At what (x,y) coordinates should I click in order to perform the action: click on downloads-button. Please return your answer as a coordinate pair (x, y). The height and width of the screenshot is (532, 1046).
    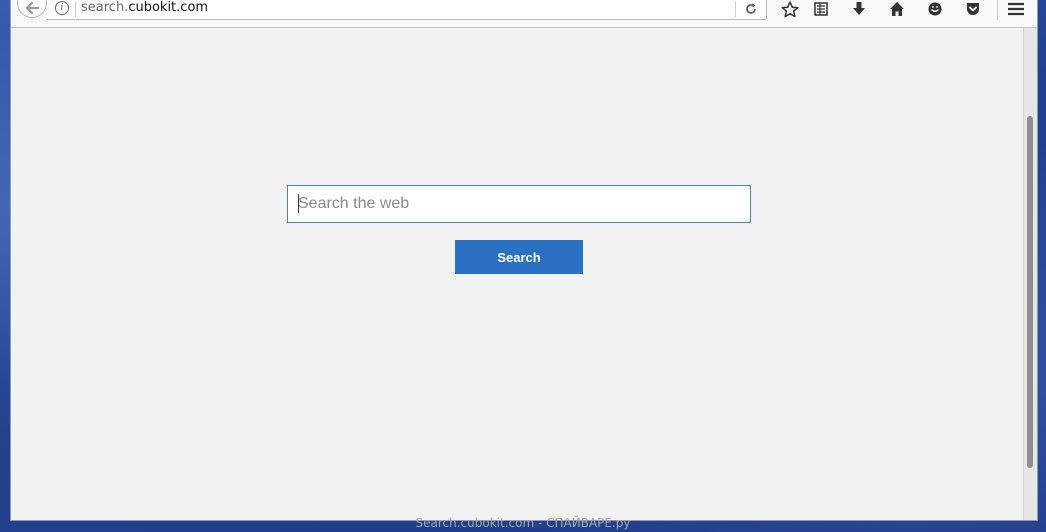
    Looking at the image, I should click on (859, 9).